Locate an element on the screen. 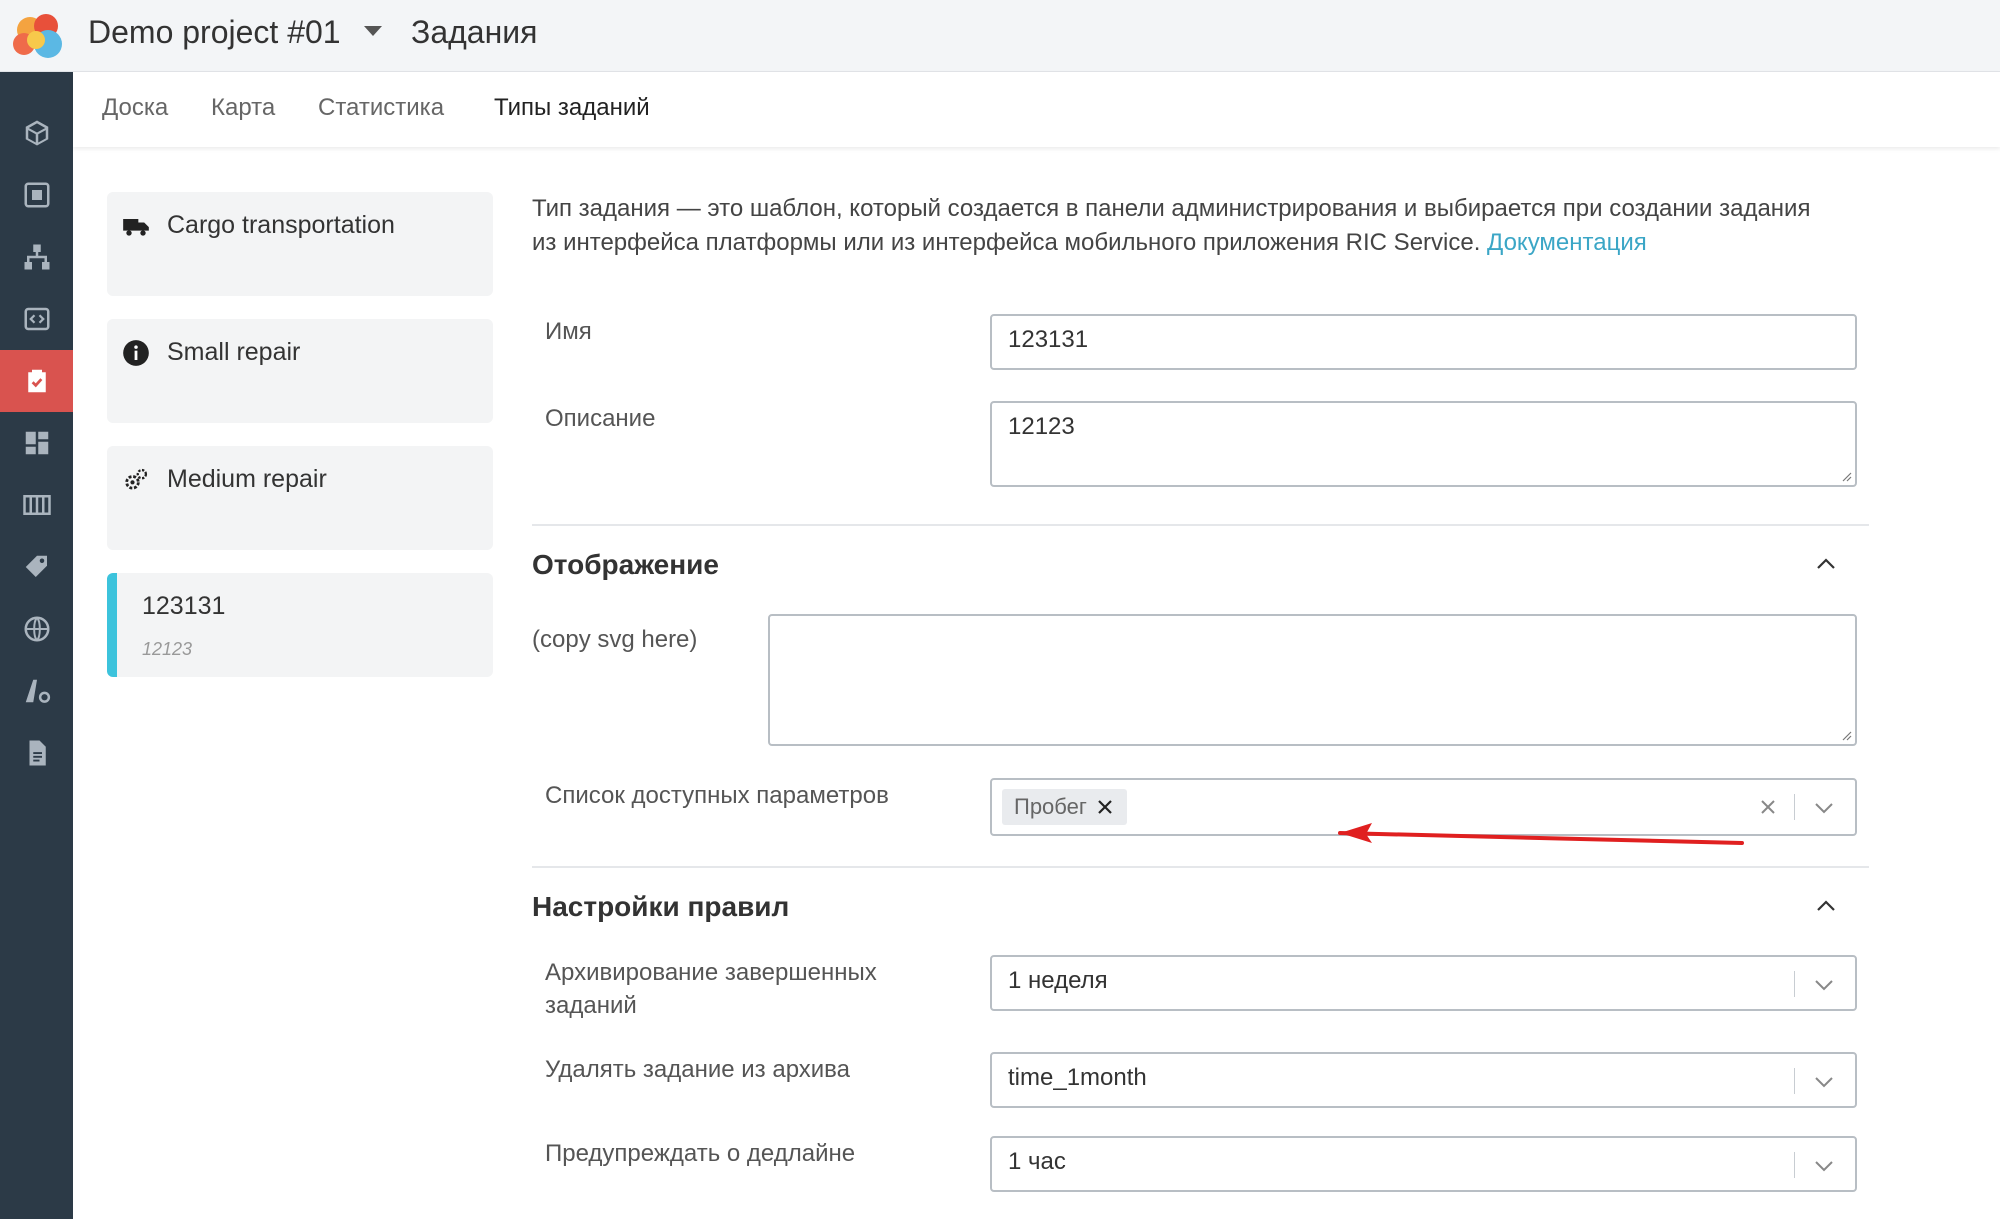 The width and height of the screenshot is (2000, 1219). delete-select: time_1month is located at coordinates (1423, 1080).